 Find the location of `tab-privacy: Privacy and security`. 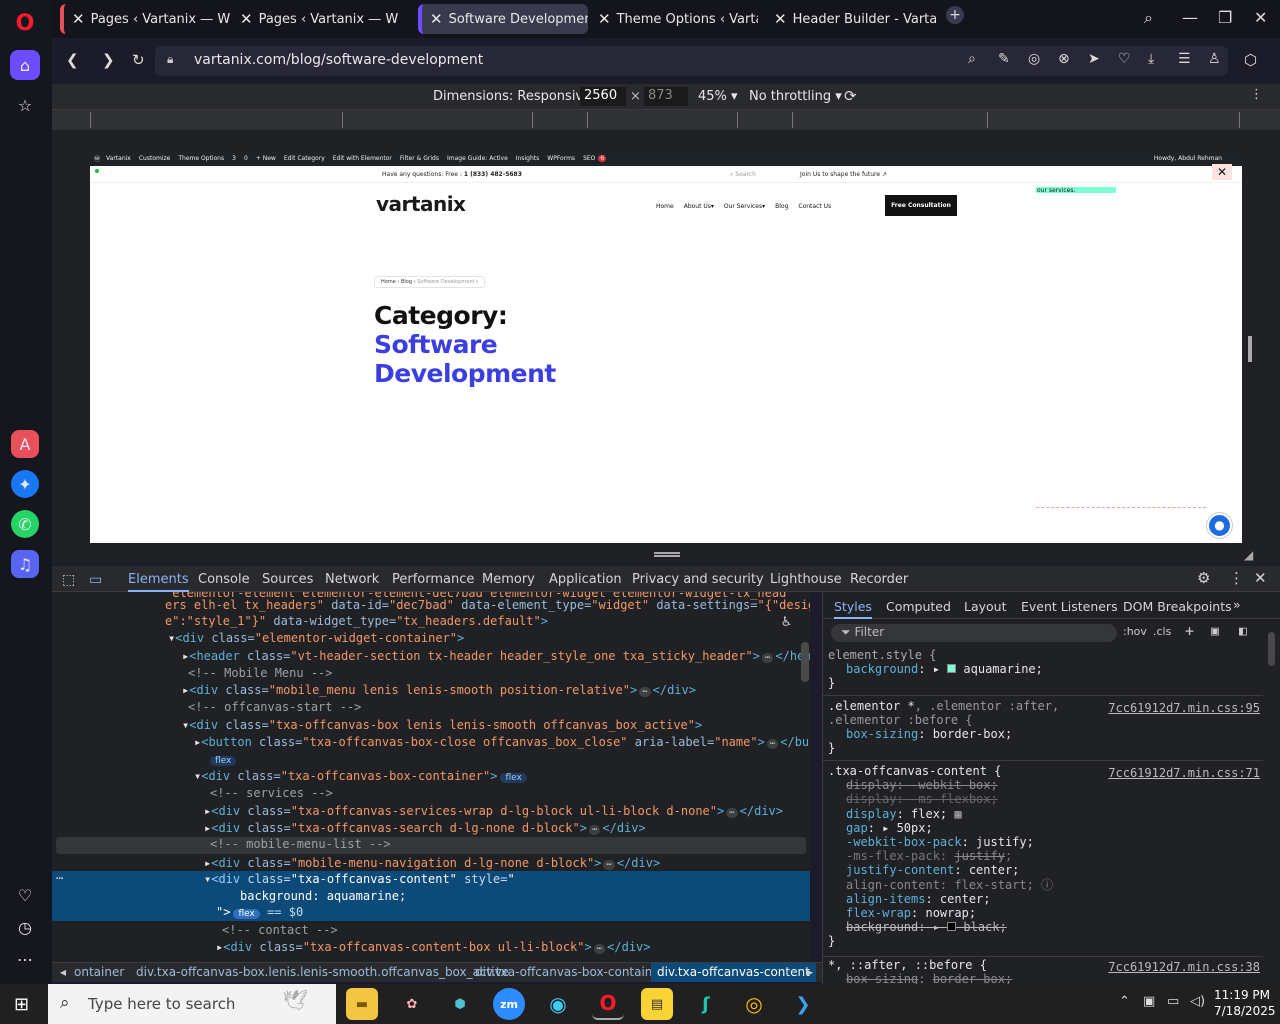

tab-privacy: Privacy and security is located at coordinates (698, 579).